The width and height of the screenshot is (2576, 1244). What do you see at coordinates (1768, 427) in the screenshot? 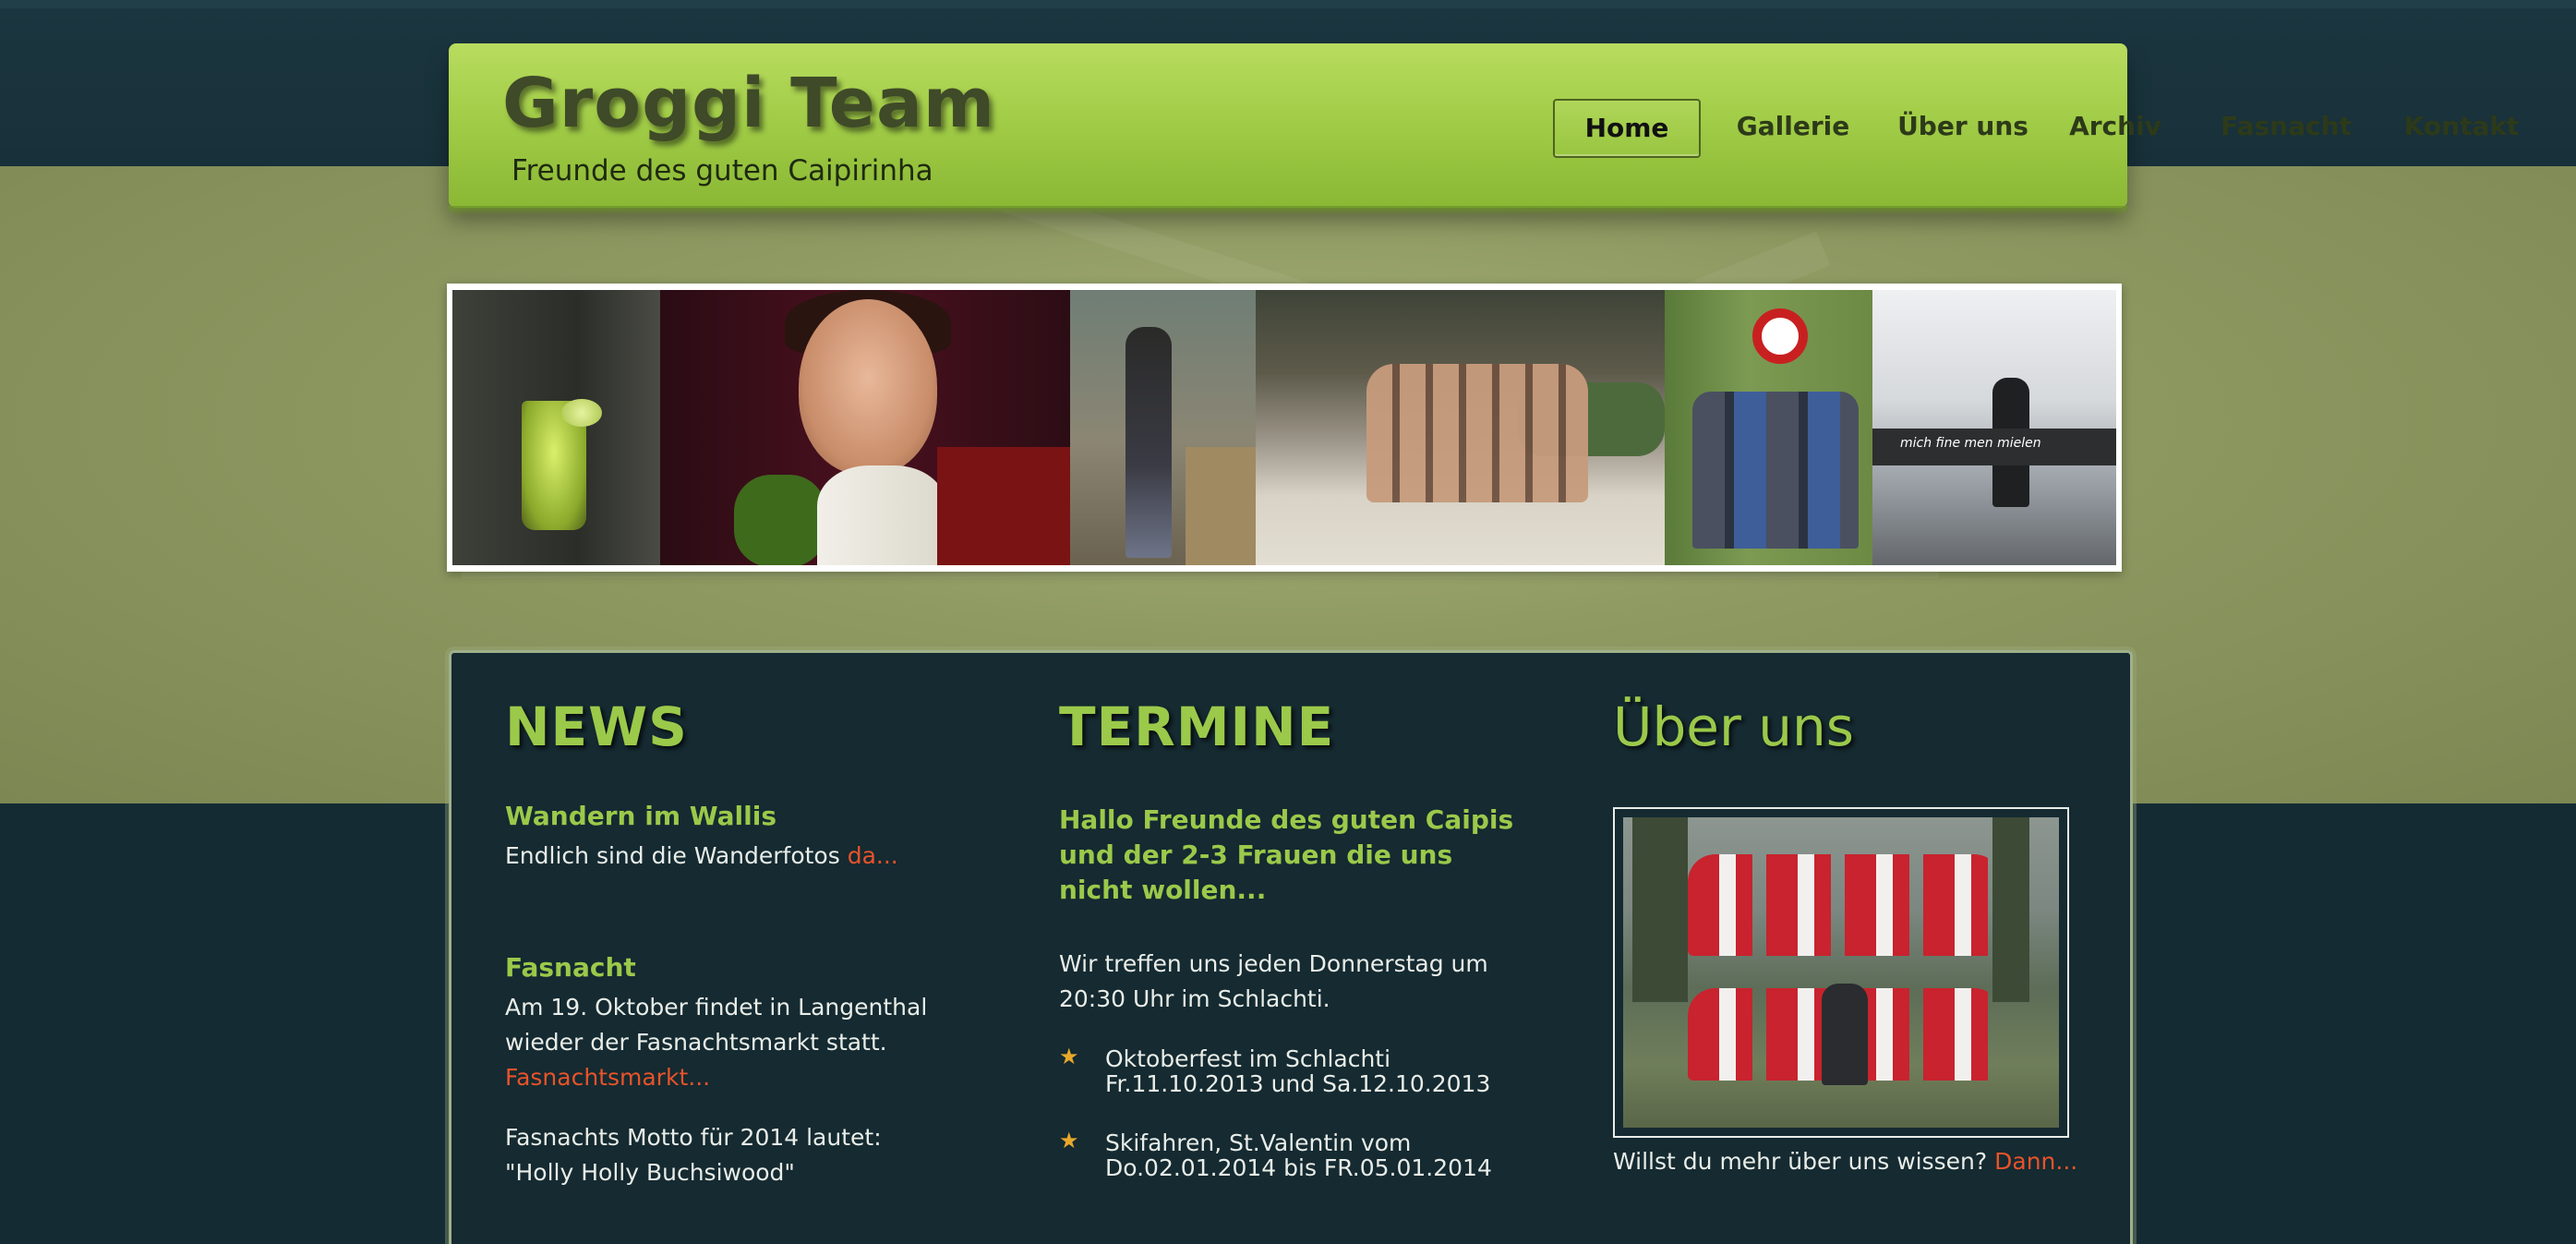
I see `banner-photo-hikers` at bounding box center [1768, 427].